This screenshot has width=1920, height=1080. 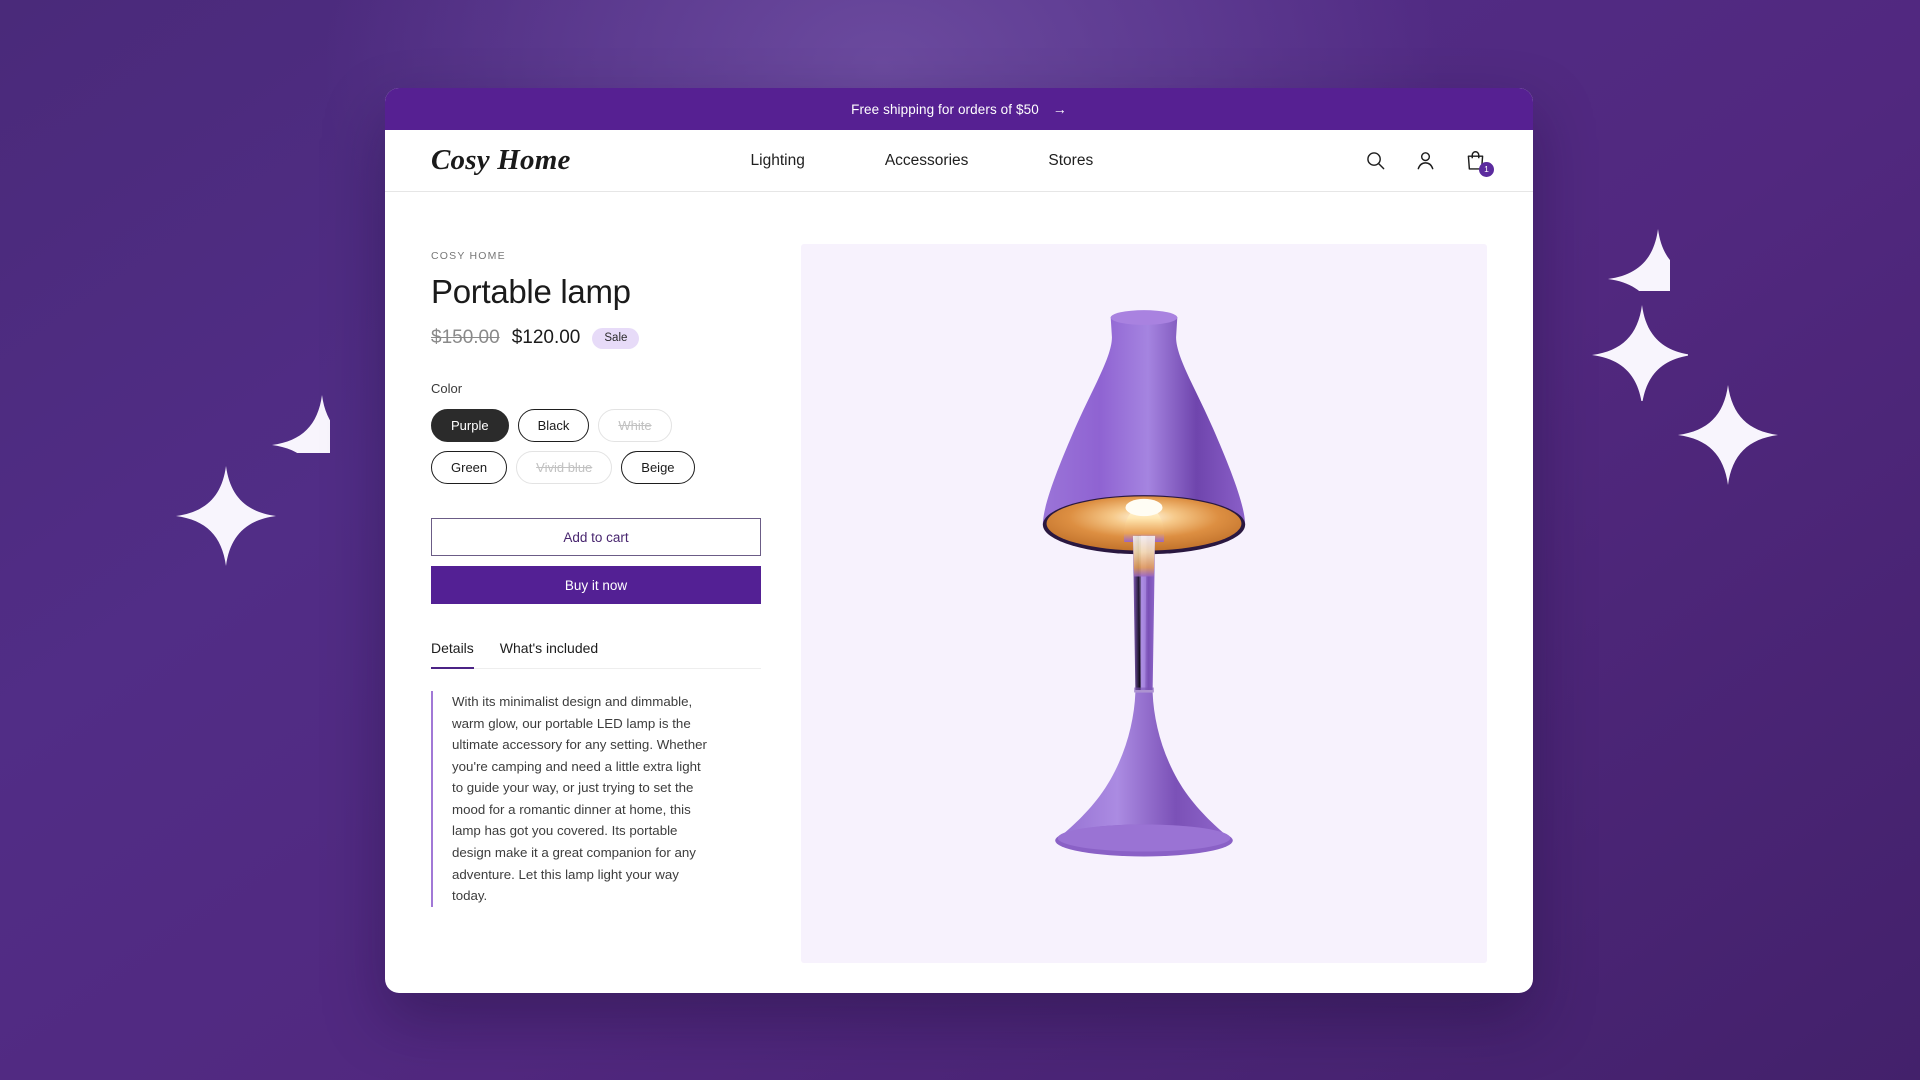 What do you see at coordinates (469, 468) in the screenshot?
I see `color-swatch-green: Green` at bounding box center [469, 468].